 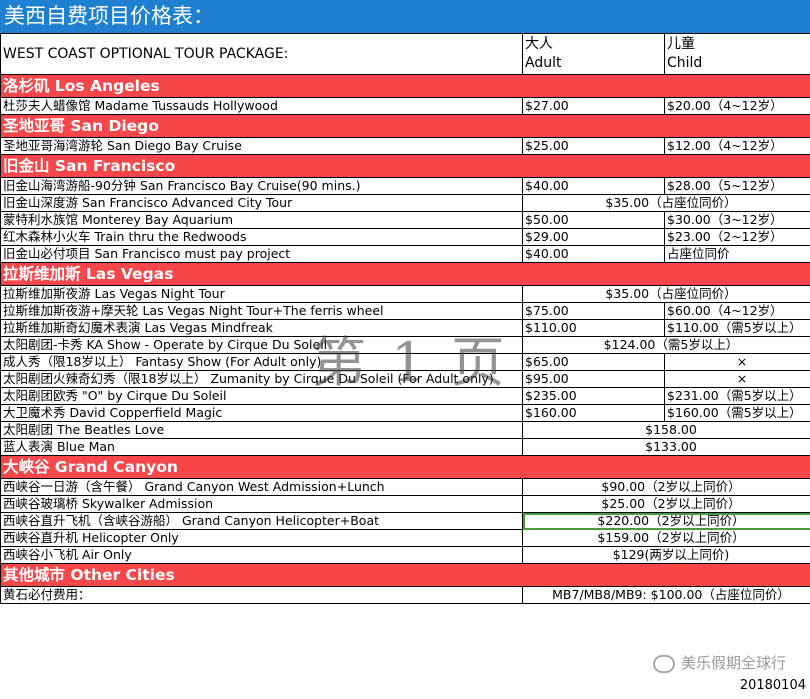 What do you see at coordinates (737, 311) in the screenshot?
I see `child-price: $60.00（4~12岁）` at bounding box center [737, 311].